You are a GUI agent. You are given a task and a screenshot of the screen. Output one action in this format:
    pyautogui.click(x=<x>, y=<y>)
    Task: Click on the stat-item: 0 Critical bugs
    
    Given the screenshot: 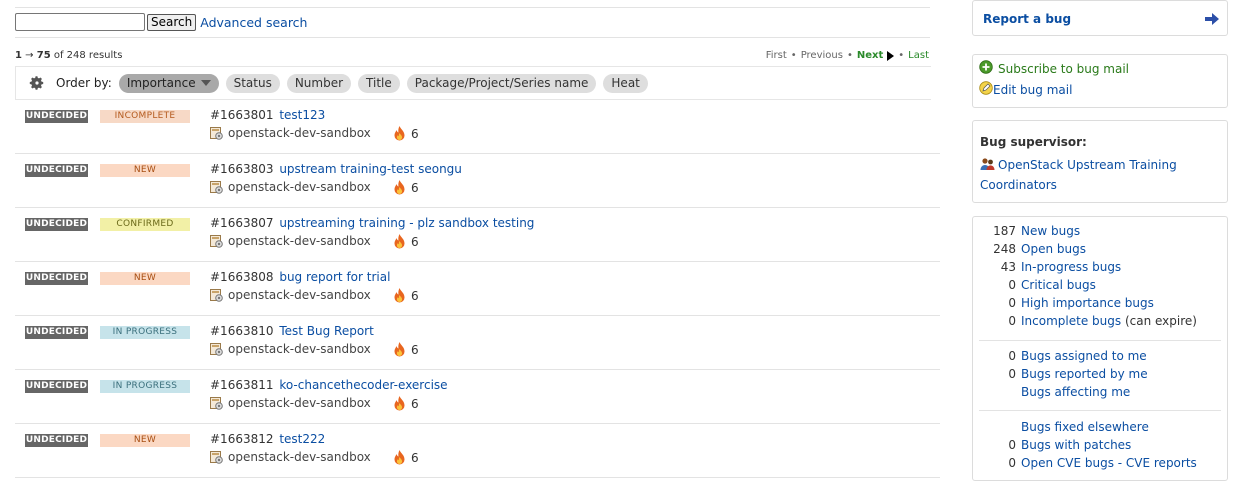 What is the action you would take?
    pyautogui.click(x=1098, y=287)
    